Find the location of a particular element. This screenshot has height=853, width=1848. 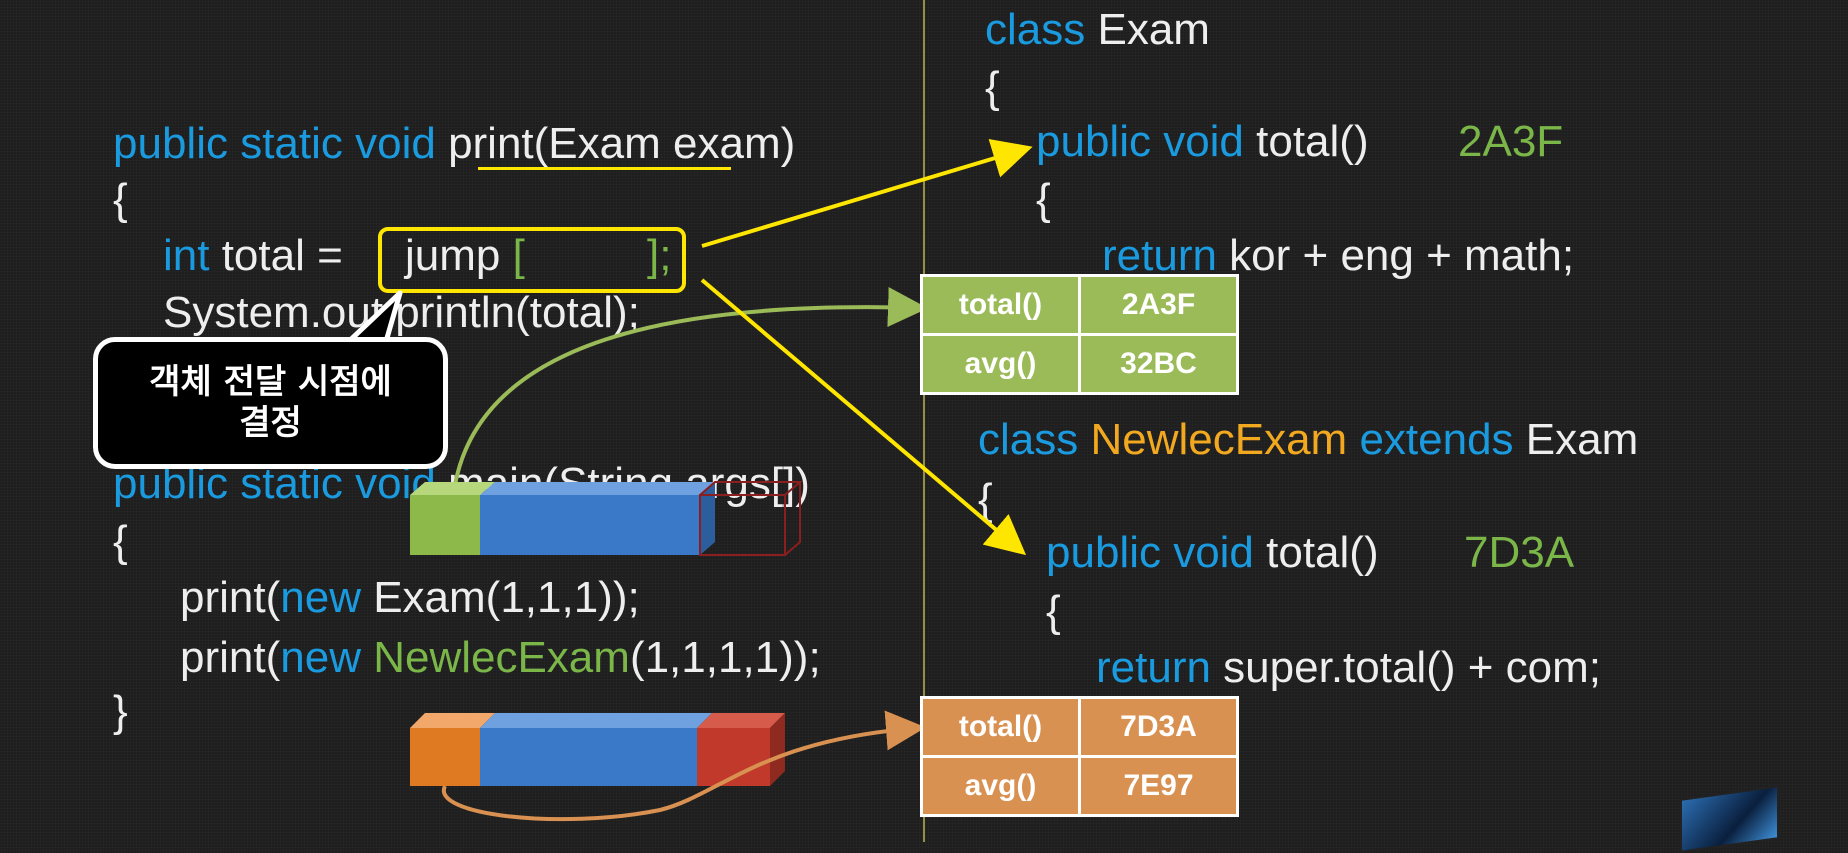

exam-object is located at coordinates (606, 518).